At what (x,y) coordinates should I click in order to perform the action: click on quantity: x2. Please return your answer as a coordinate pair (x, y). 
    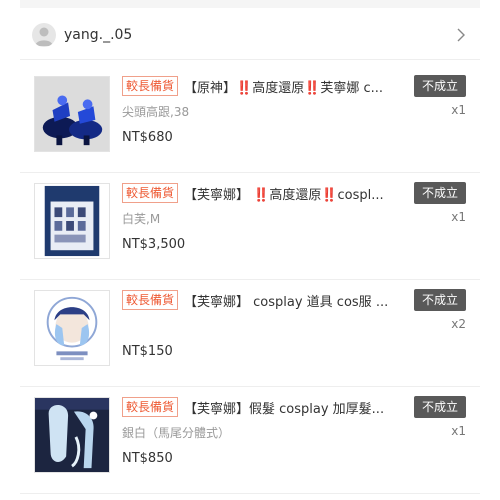
    Looking at the image, I should click on (458, 324).